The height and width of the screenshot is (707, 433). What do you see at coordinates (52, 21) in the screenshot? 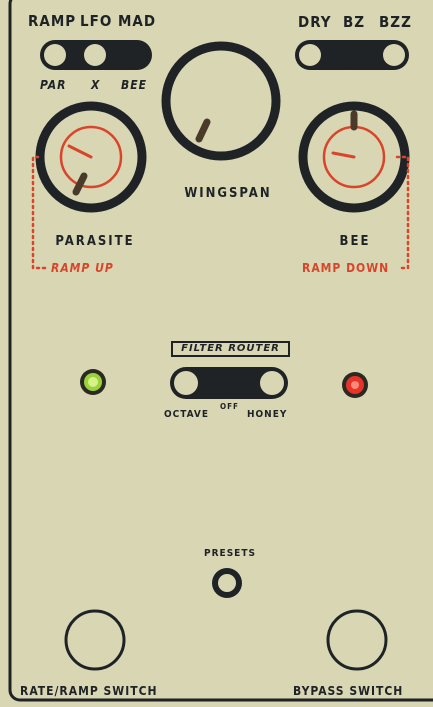
I see `switch-label-ramp: RAMP` at bounding box center [52, 21].